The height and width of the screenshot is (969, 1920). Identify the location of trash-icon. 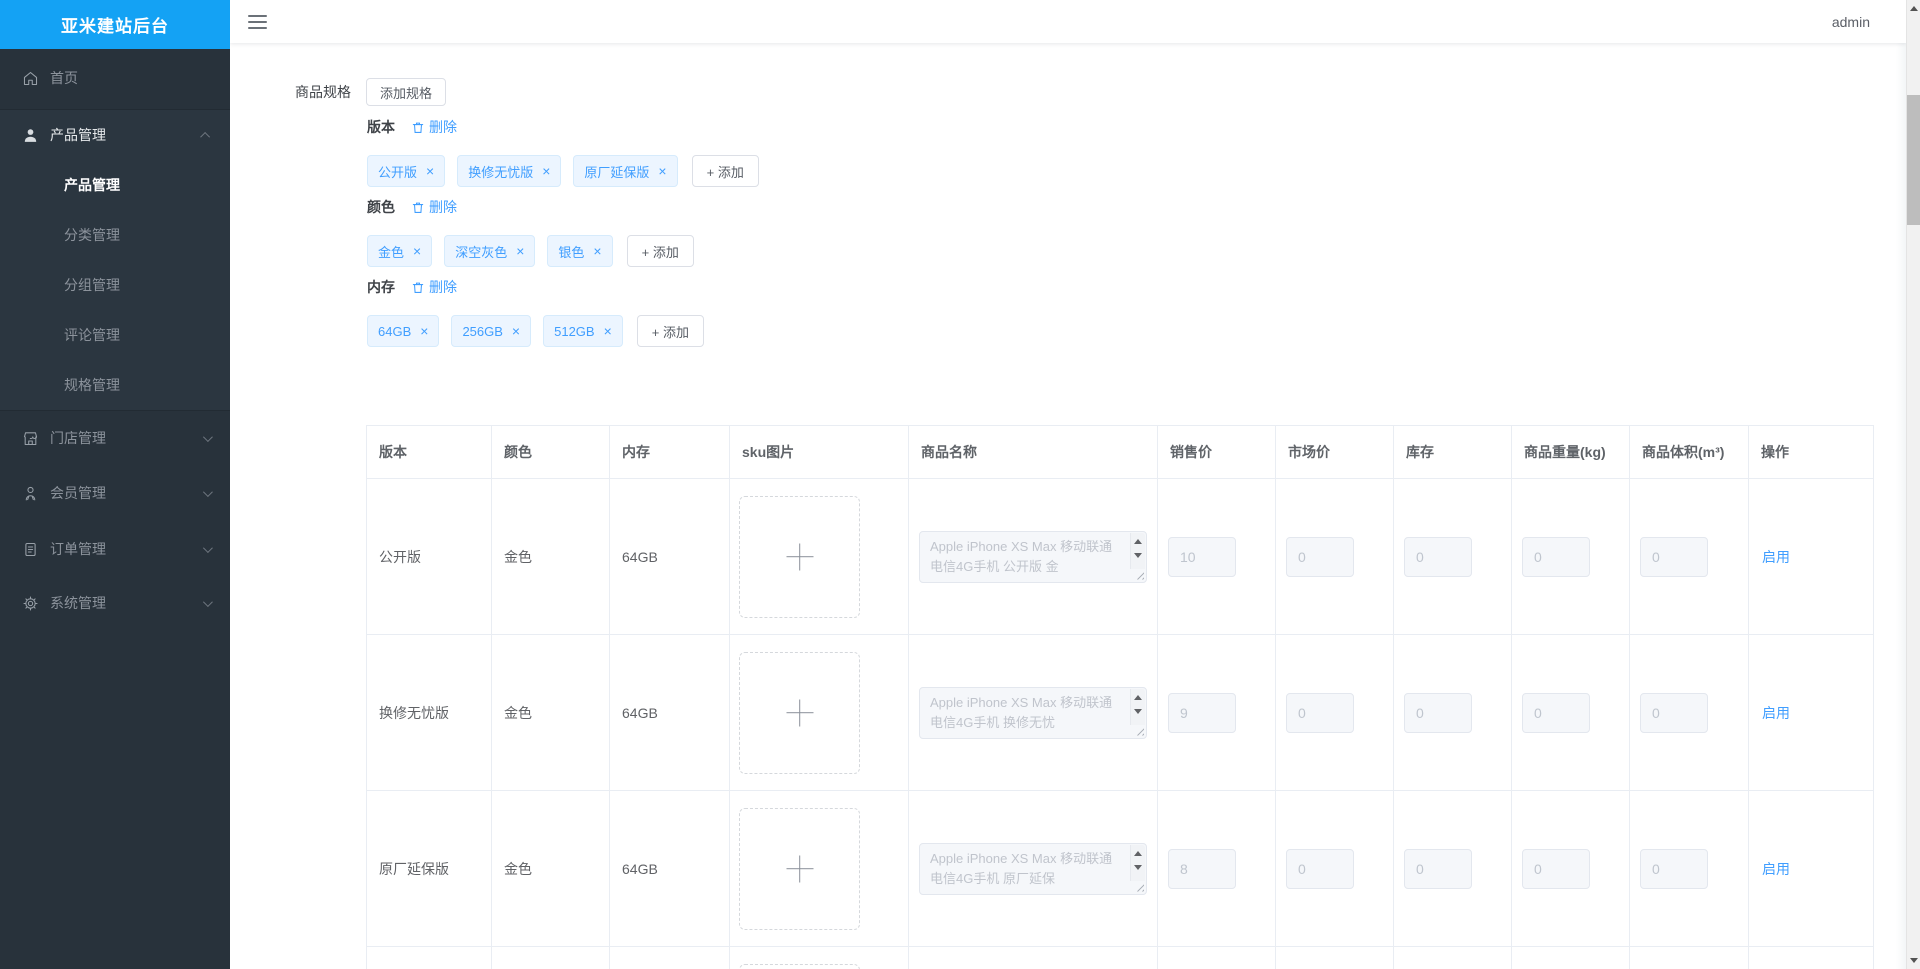
(418, 287).